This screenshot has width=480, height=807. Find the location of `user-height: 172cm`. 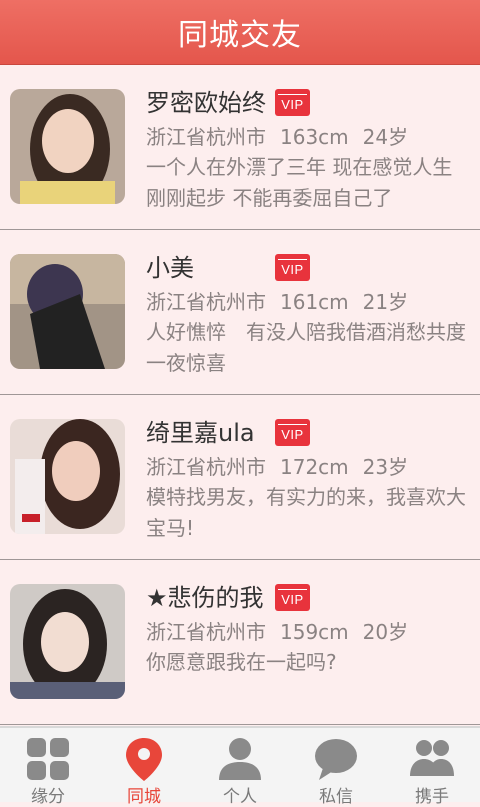

user-height: 172cm is located at coordinates (314, 467).